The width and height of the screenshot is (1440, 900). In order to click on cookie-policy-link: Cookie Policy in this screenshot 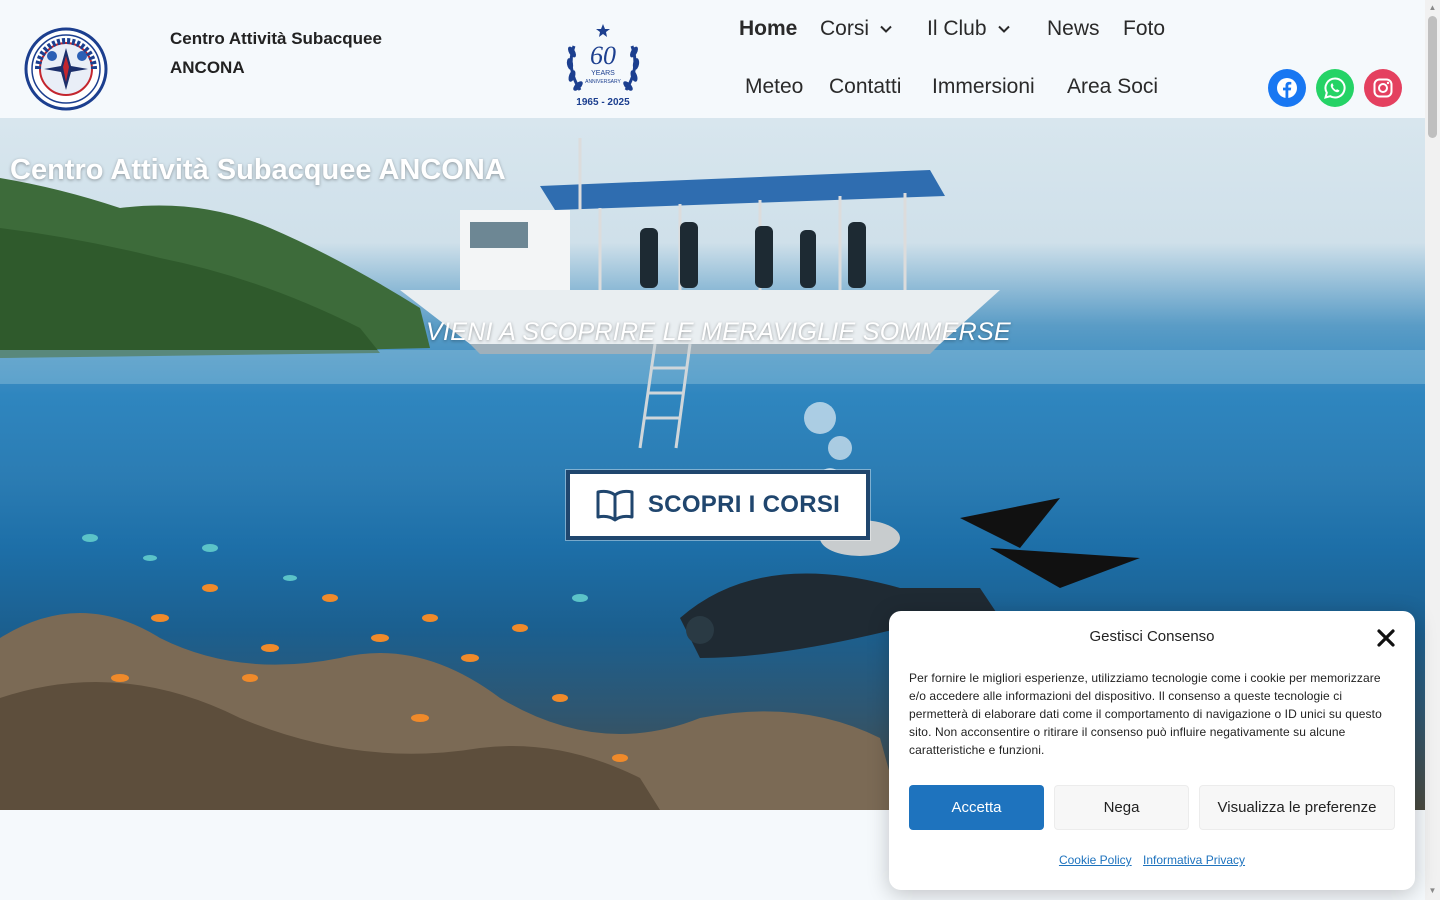, I will do `click(1095, 860)`.